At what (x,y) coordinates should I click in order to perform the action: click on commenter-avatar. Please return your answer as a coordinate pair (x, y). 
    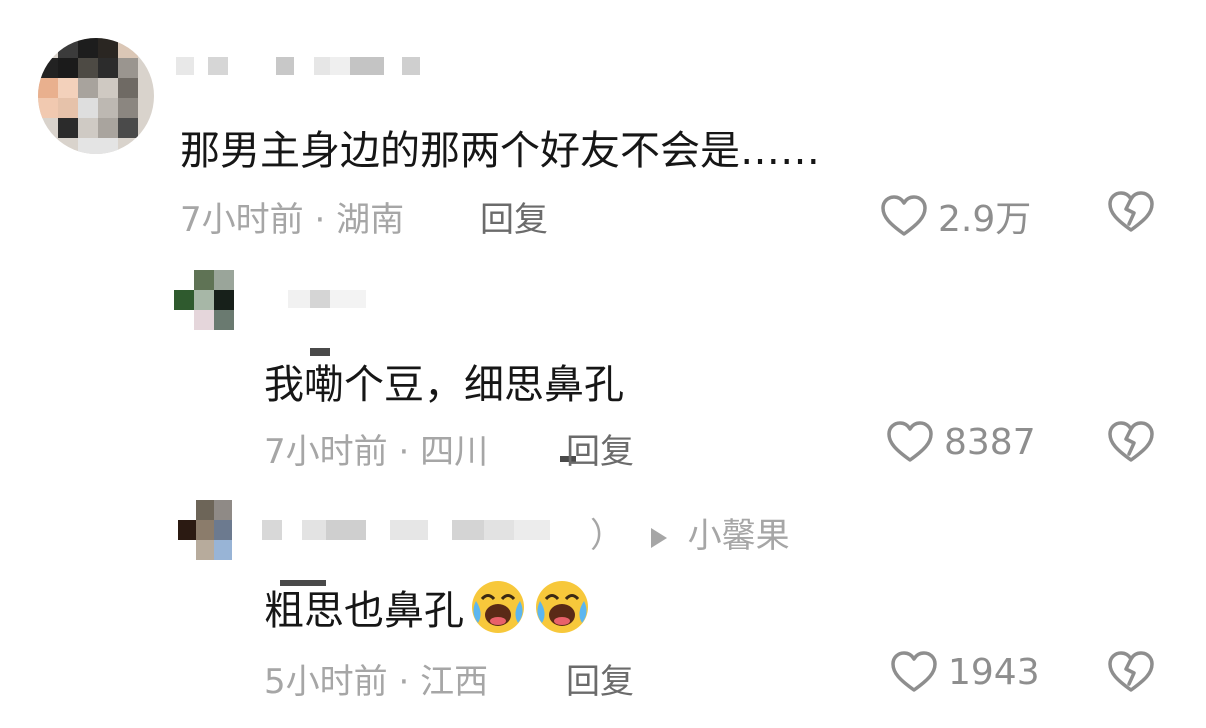
    Looking at the image, I should click on (96, 96).